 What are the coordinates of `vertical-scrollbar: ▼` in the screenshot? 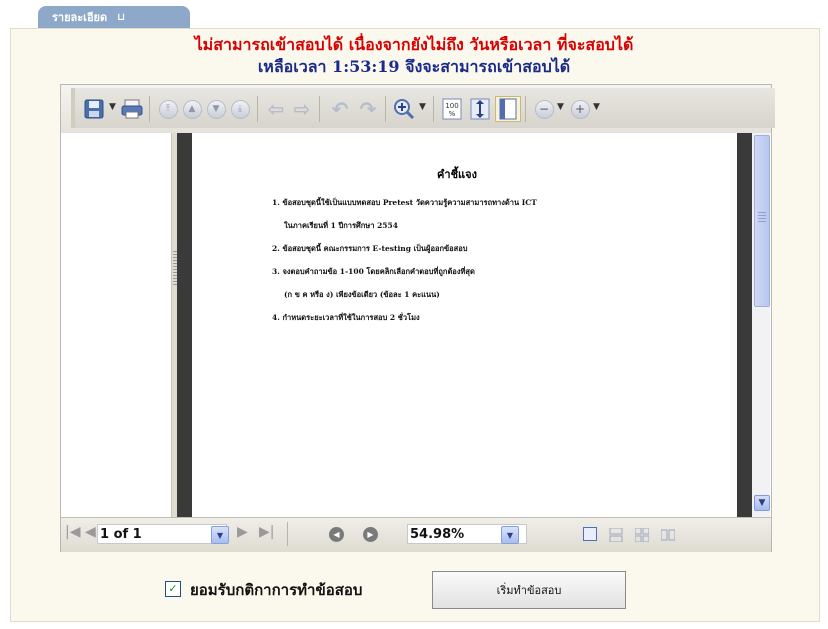 It's located at (761, 325).